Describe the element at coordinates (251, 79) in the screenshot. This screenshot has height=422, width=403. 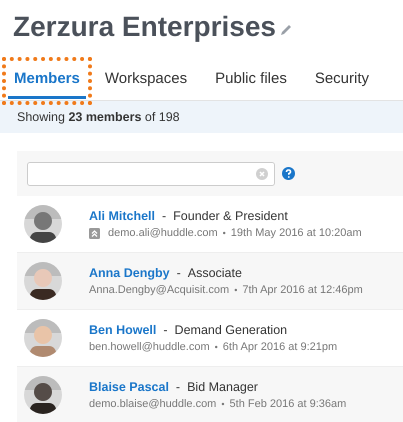
I see `tab: Public files` at that location.